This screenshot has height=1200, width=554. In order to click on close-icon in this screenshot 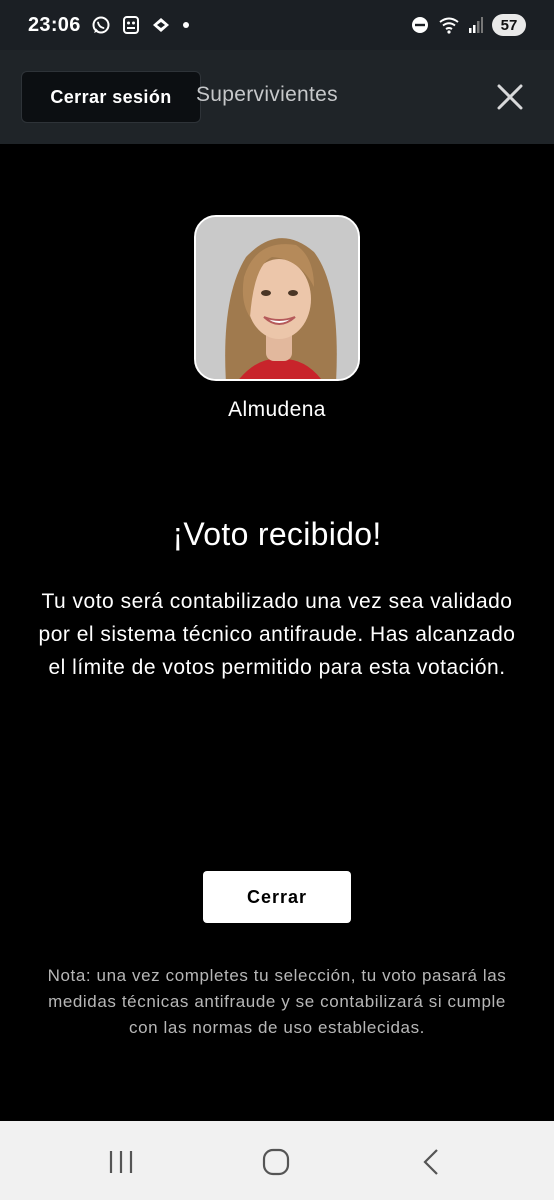, I will do `click(510, 97)`.